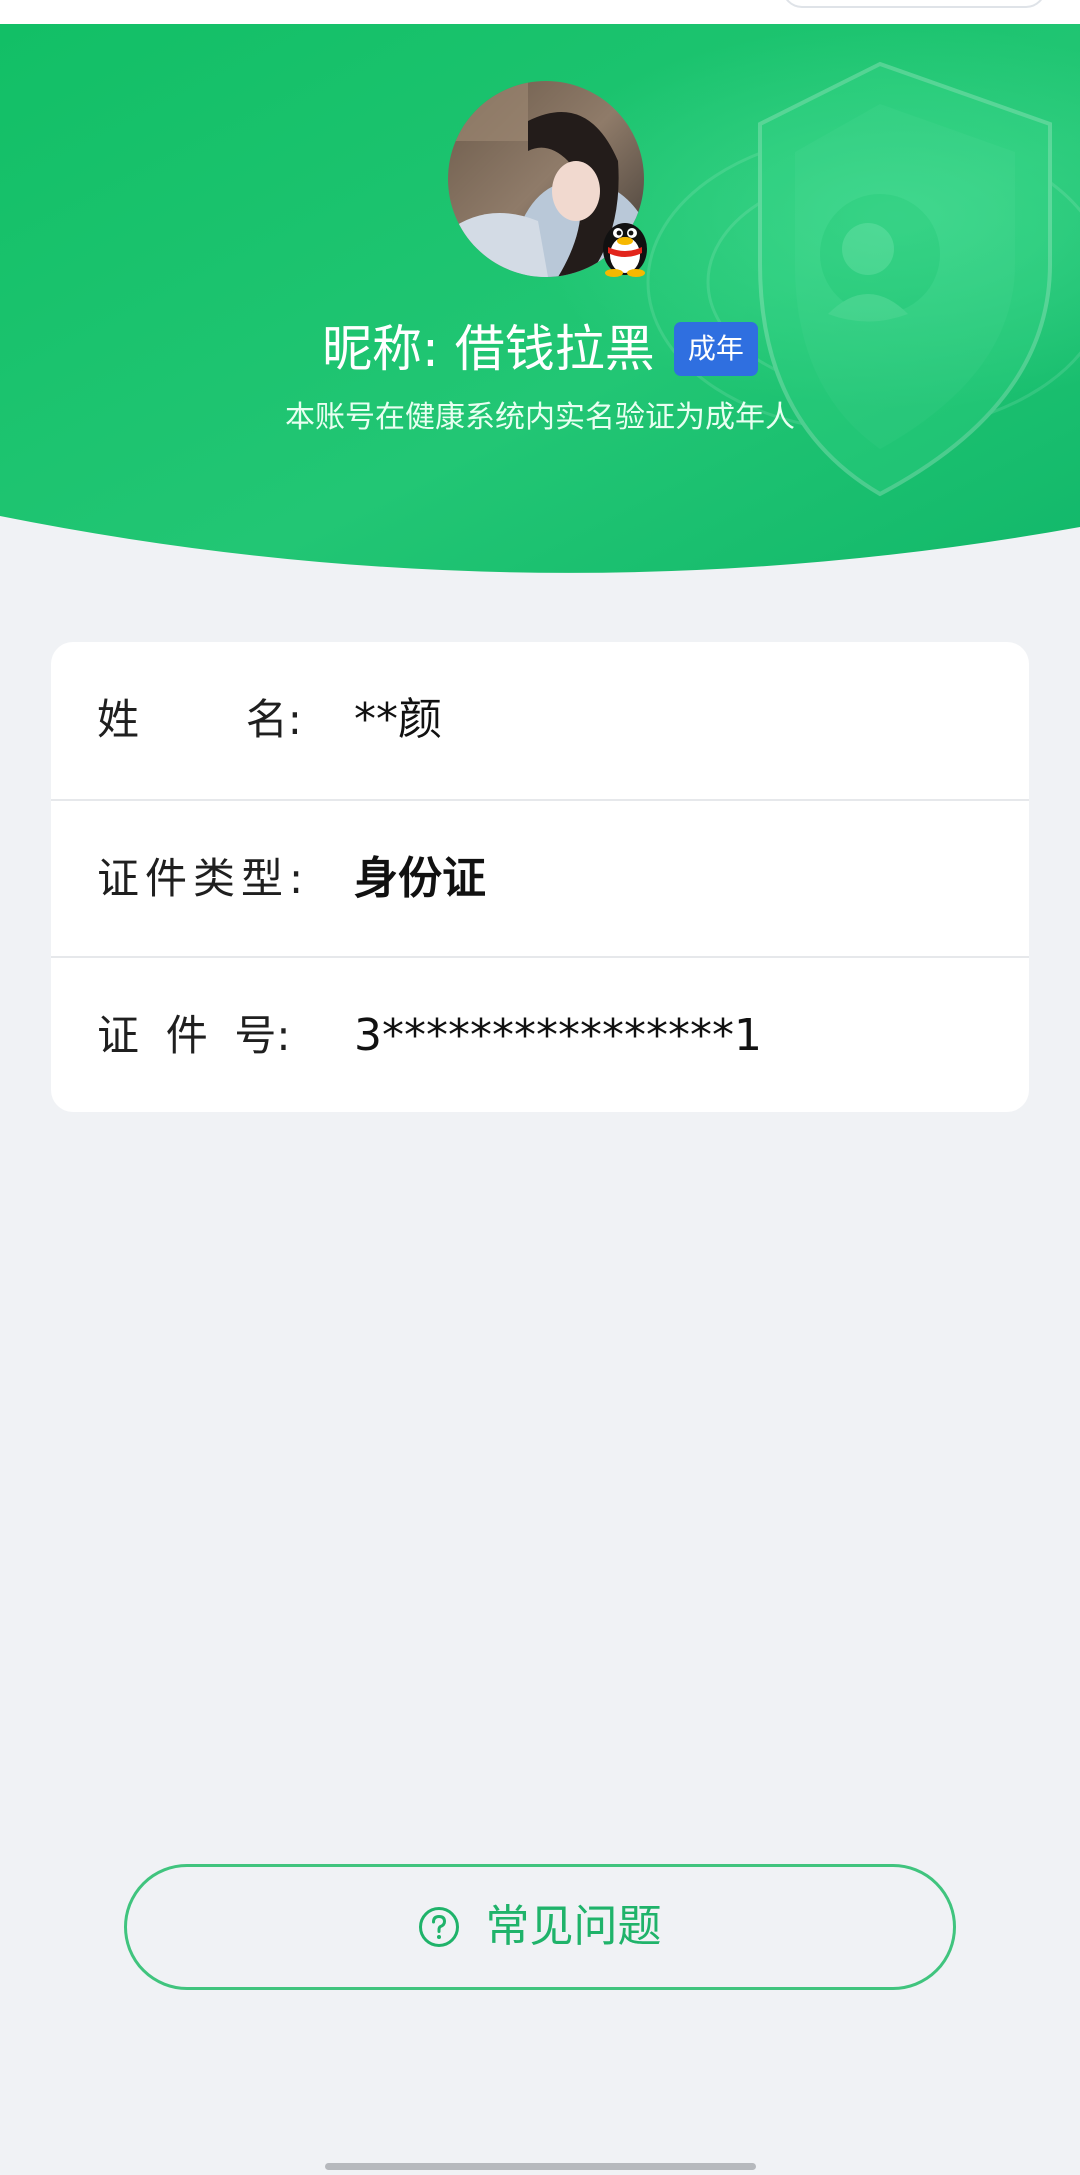  Describe the element at coordinates (420, 878) in the screenshot. I see `id-type-value: 身份证` at that location.